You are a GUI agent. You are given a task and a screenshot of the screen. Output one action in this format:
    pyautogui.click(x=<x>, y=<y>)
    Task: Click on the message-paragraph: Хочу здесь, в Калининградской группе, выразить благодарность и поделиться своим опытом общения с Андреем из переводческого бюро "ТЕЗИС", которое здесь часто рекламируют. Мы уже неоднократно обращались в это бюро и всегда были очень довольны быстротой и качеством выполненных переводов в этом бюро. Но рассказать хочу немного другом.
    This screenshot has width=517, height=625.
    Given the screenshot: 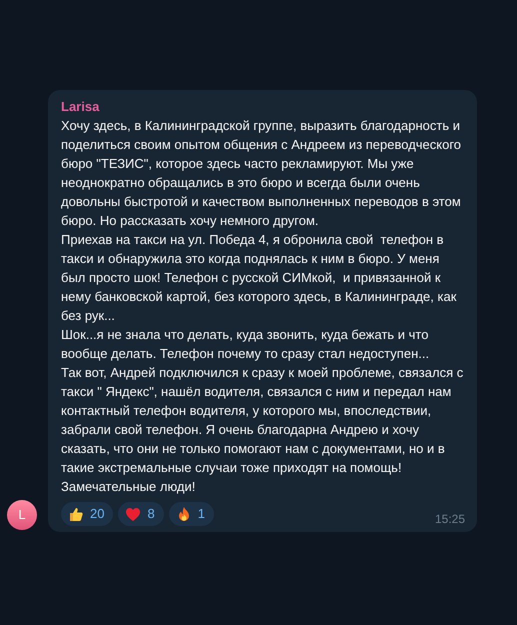 What is the action you would take?
    pyautogui.click(x=261, y=173)
    